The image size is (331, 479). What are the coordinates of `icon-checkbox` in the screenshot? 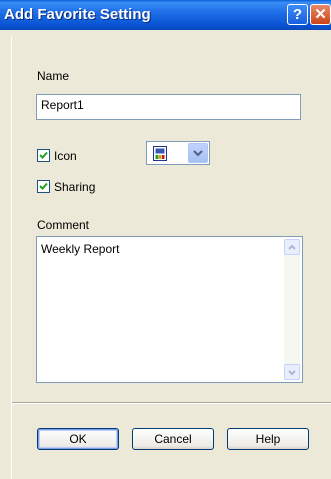 It's located at (43, 155).